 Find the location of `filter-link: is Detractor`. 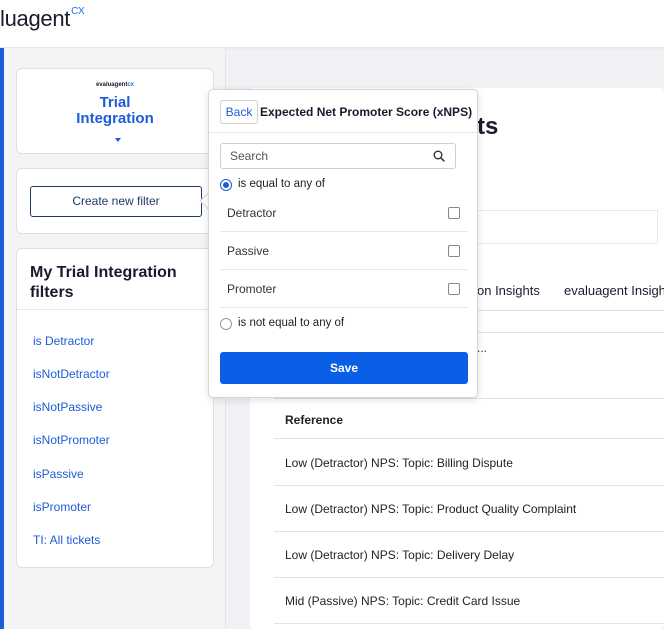

filter-link: is Detractor is located at coordinates (63, 341).